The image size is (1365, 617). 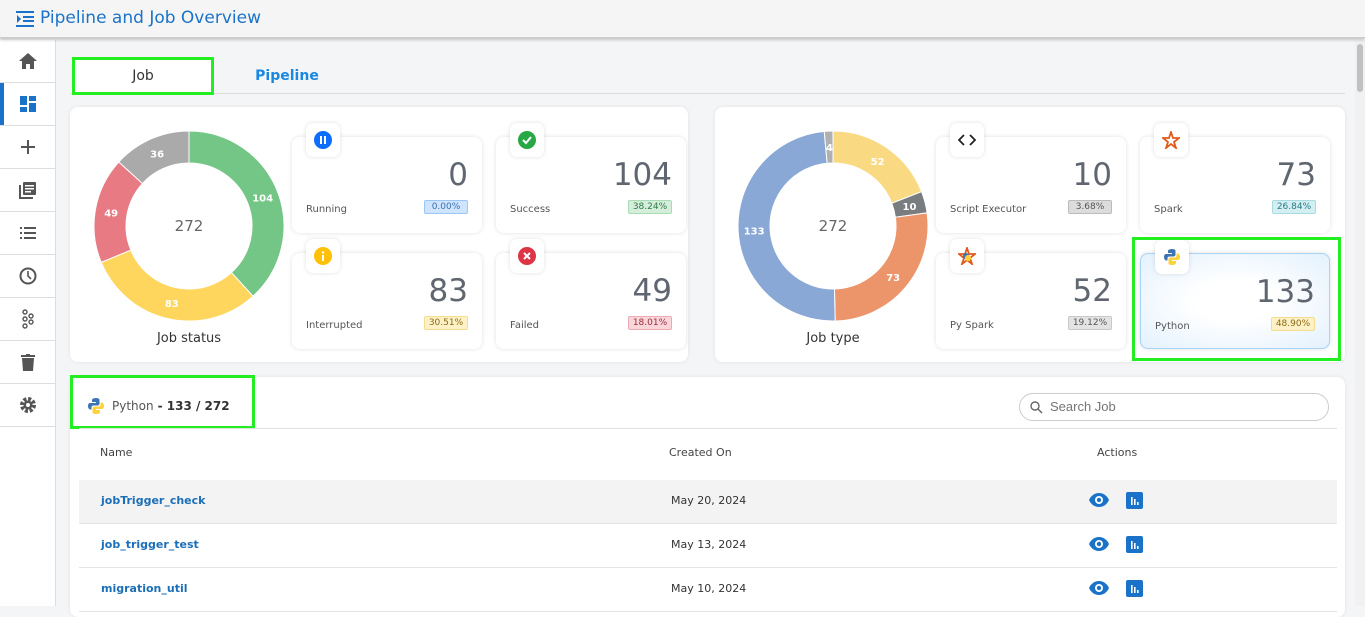 I want to click on job-name-link: migration_util, so click(x=144, y=588).